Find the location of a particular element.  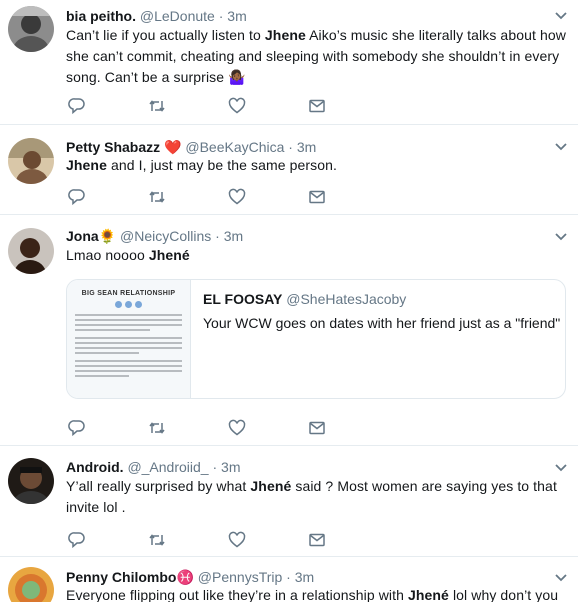

tweet-header: Petty Shabazz ❤️ @BeeKayChica · 3m is located at coordinates (191, 147).